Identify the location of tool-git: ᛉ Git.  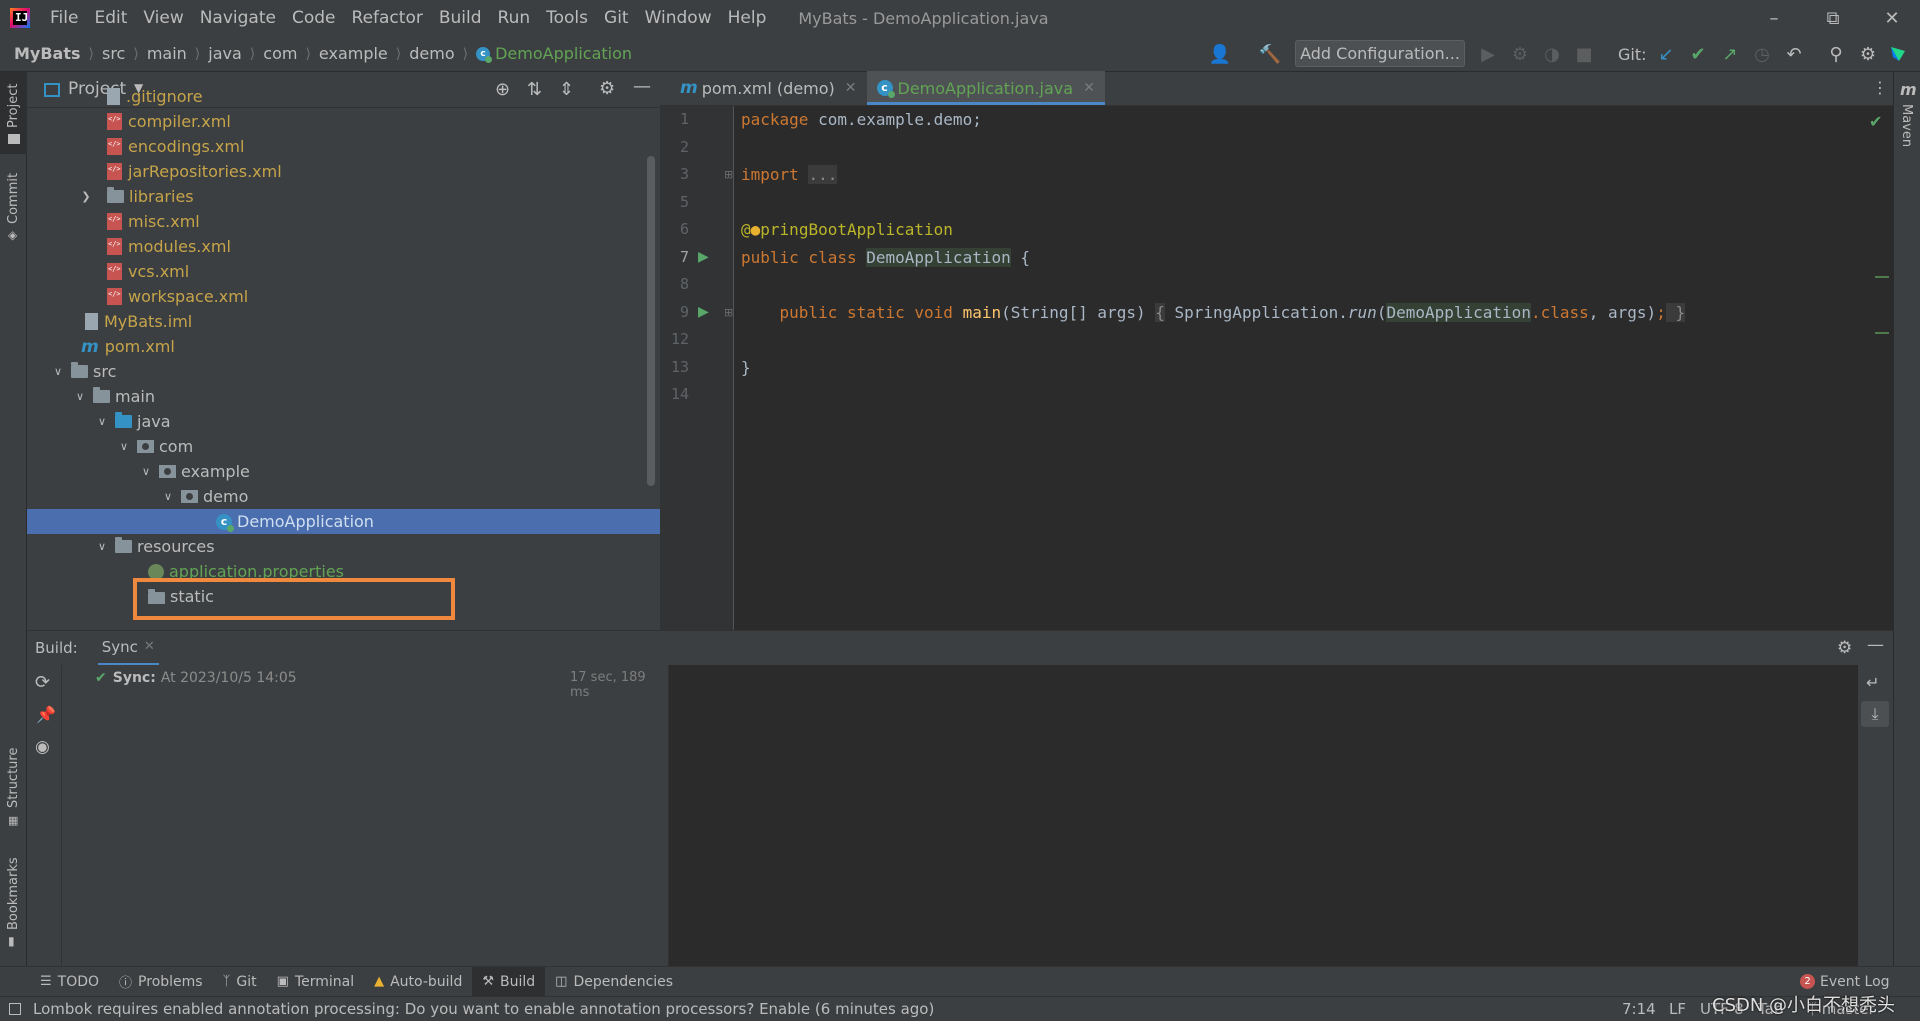
(240, 982).